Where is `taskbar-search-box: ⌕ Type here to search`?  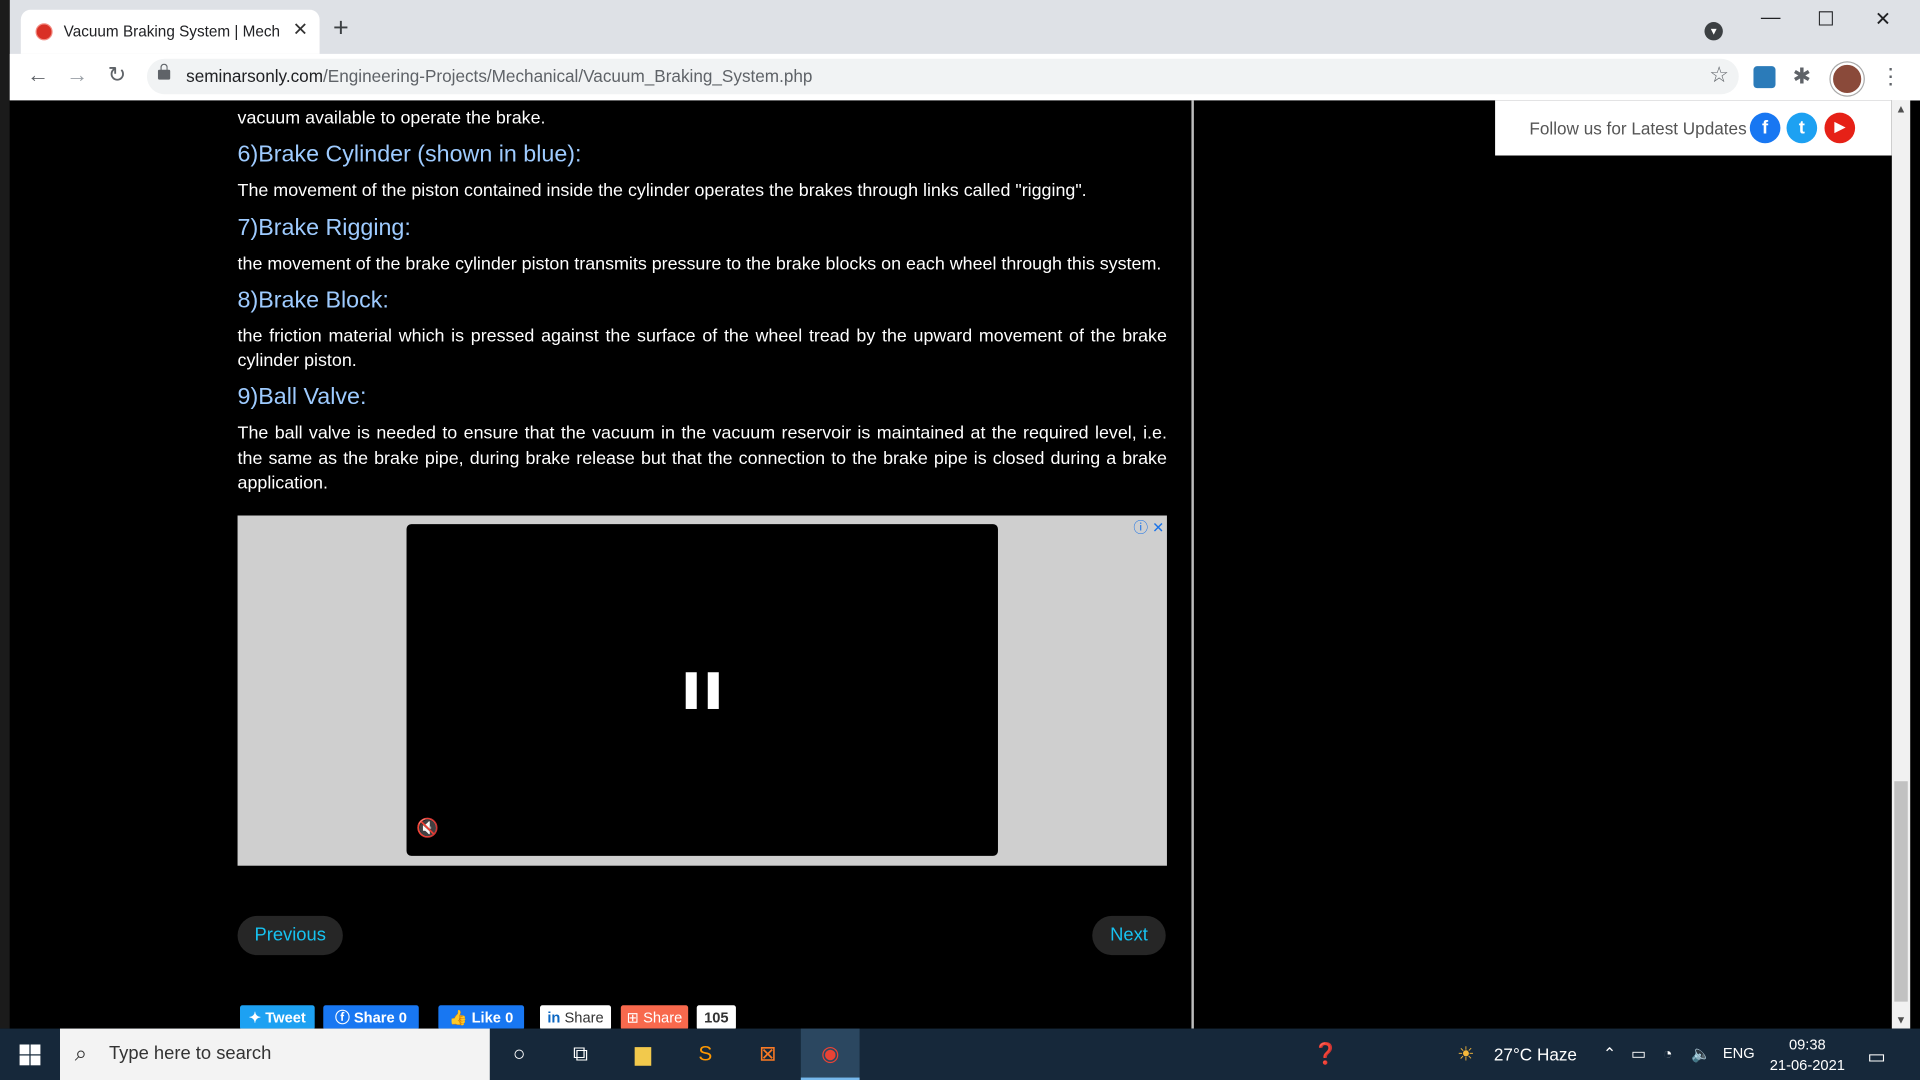 taskbar-search-box: ⌕ Type here to search is located at coordinates (275, 1054).